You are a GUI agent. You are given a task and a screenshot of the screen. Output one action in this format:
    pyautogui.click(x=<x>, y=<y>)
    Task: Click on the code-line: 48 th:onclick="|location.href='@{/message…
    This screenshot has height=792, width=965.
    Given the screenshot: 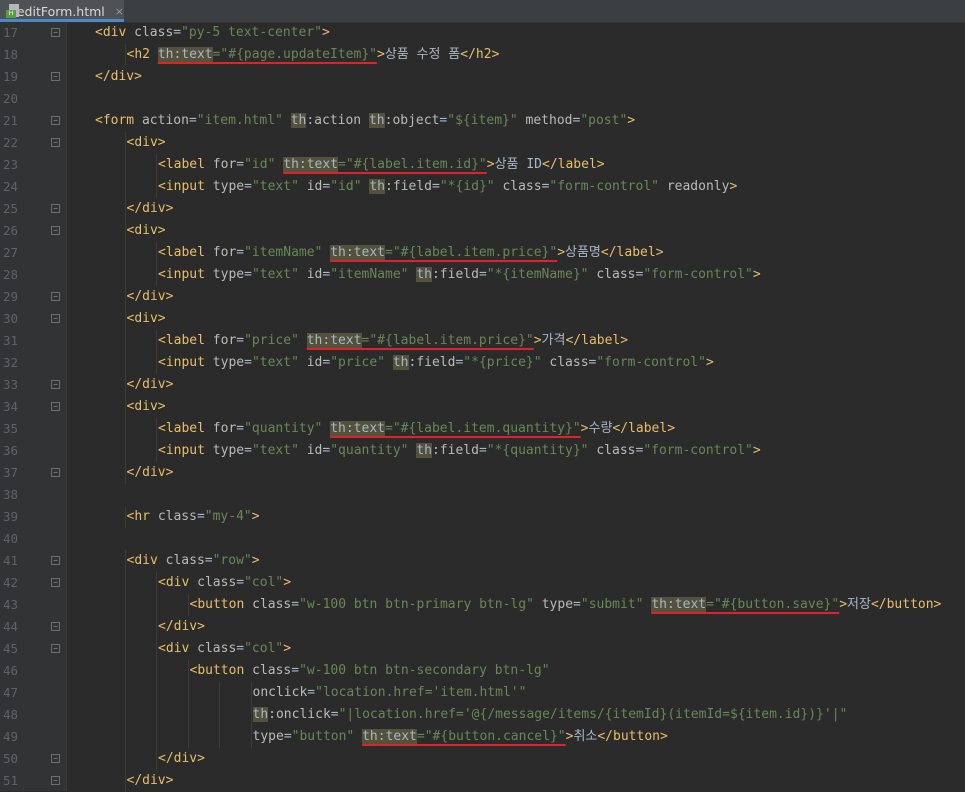 What is the action you would take?
    pyautogui.click(x=482, y=715)
    